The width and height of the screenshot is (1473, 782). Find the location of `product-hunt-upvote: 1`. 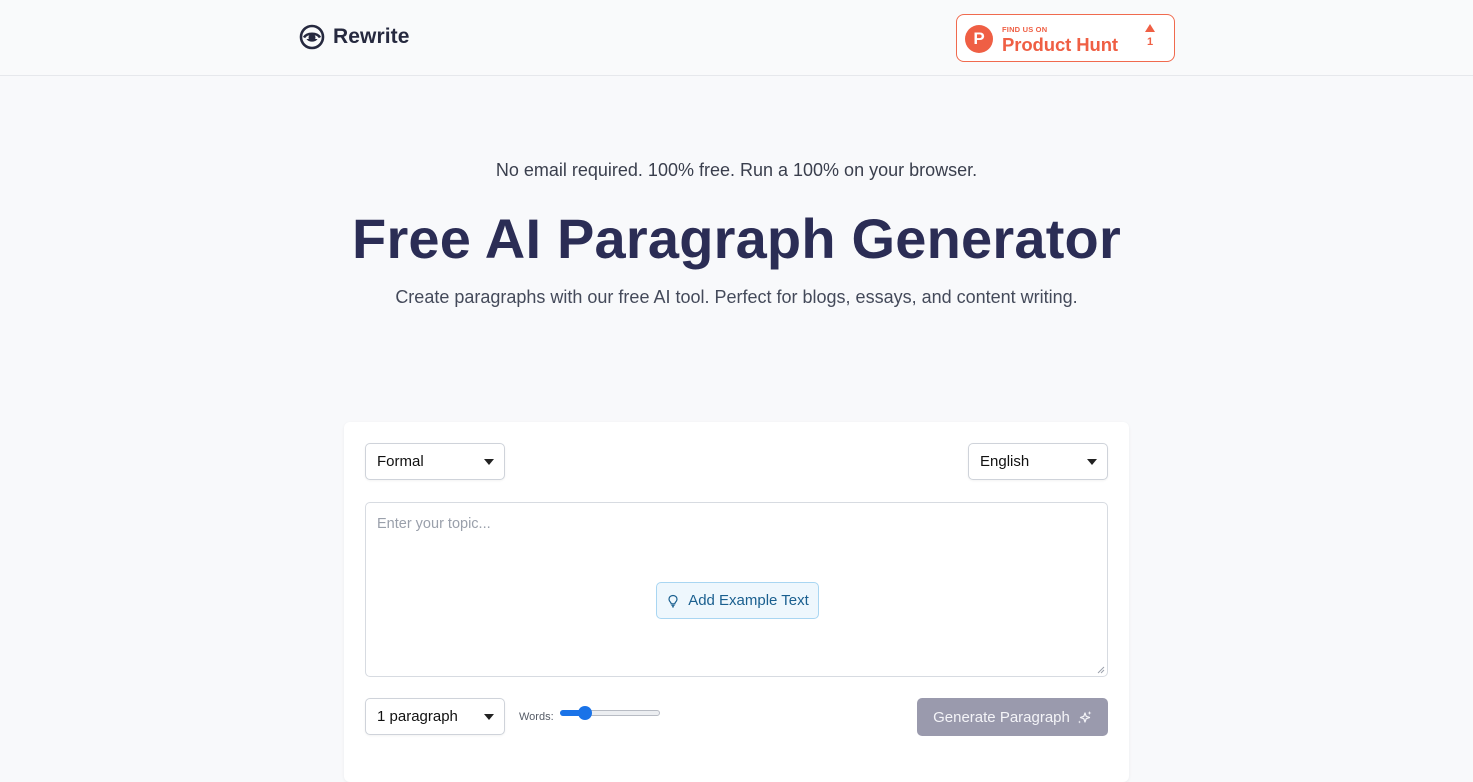

product-hunt-upvote: 1 is located at coordinates (1150, 36).